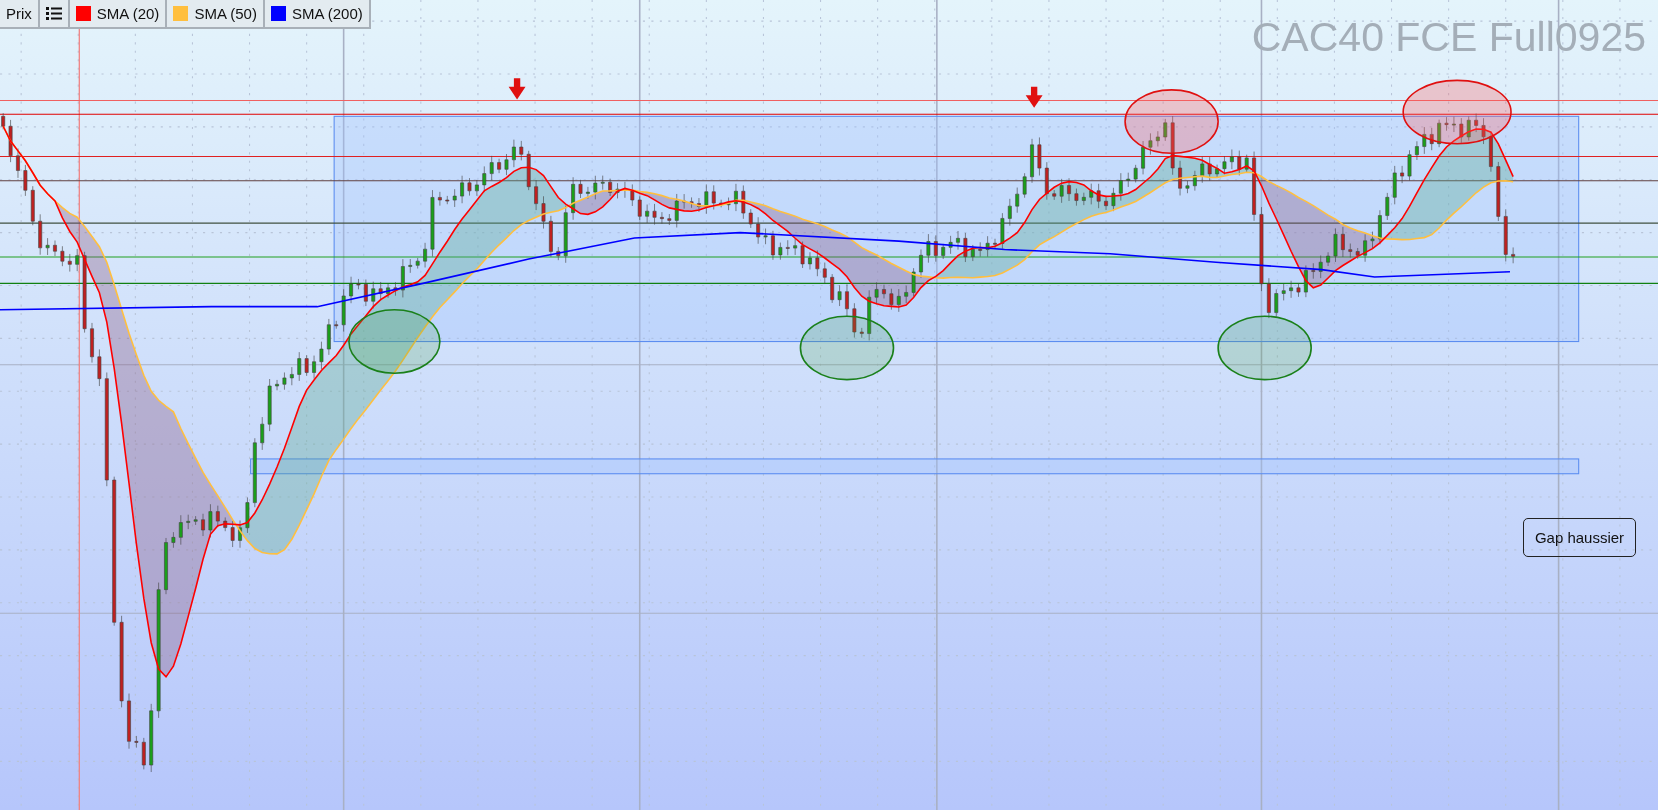 The width and height of the screenshot is (1658, 810). I want to click on list-menu-button, so click(54, 14).